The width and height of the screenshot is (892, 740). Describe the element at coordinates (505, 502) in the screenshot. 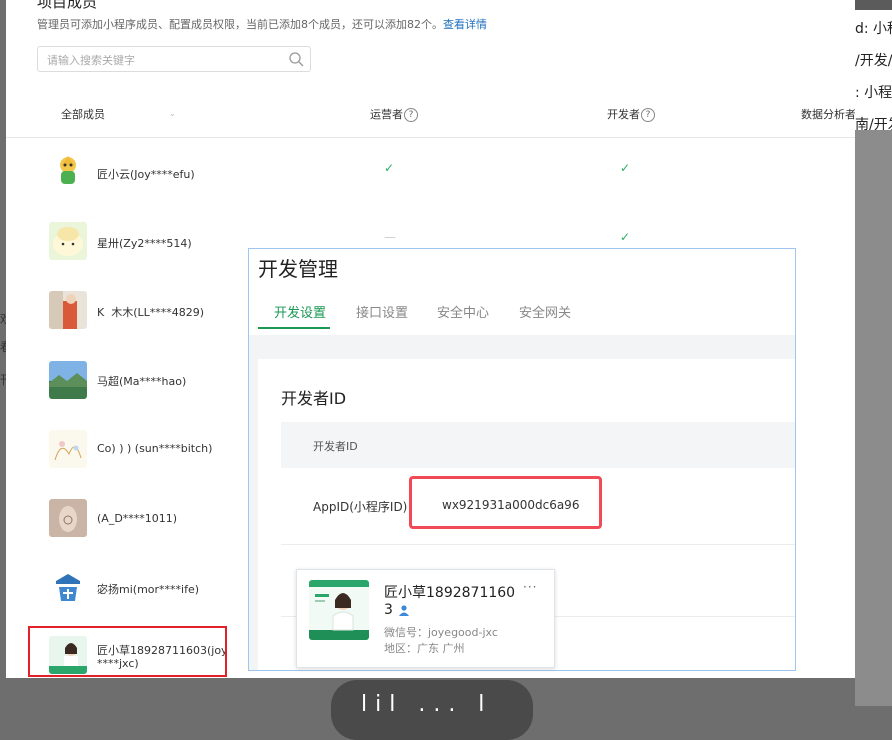

I see `appid-highlight-box` at that location.